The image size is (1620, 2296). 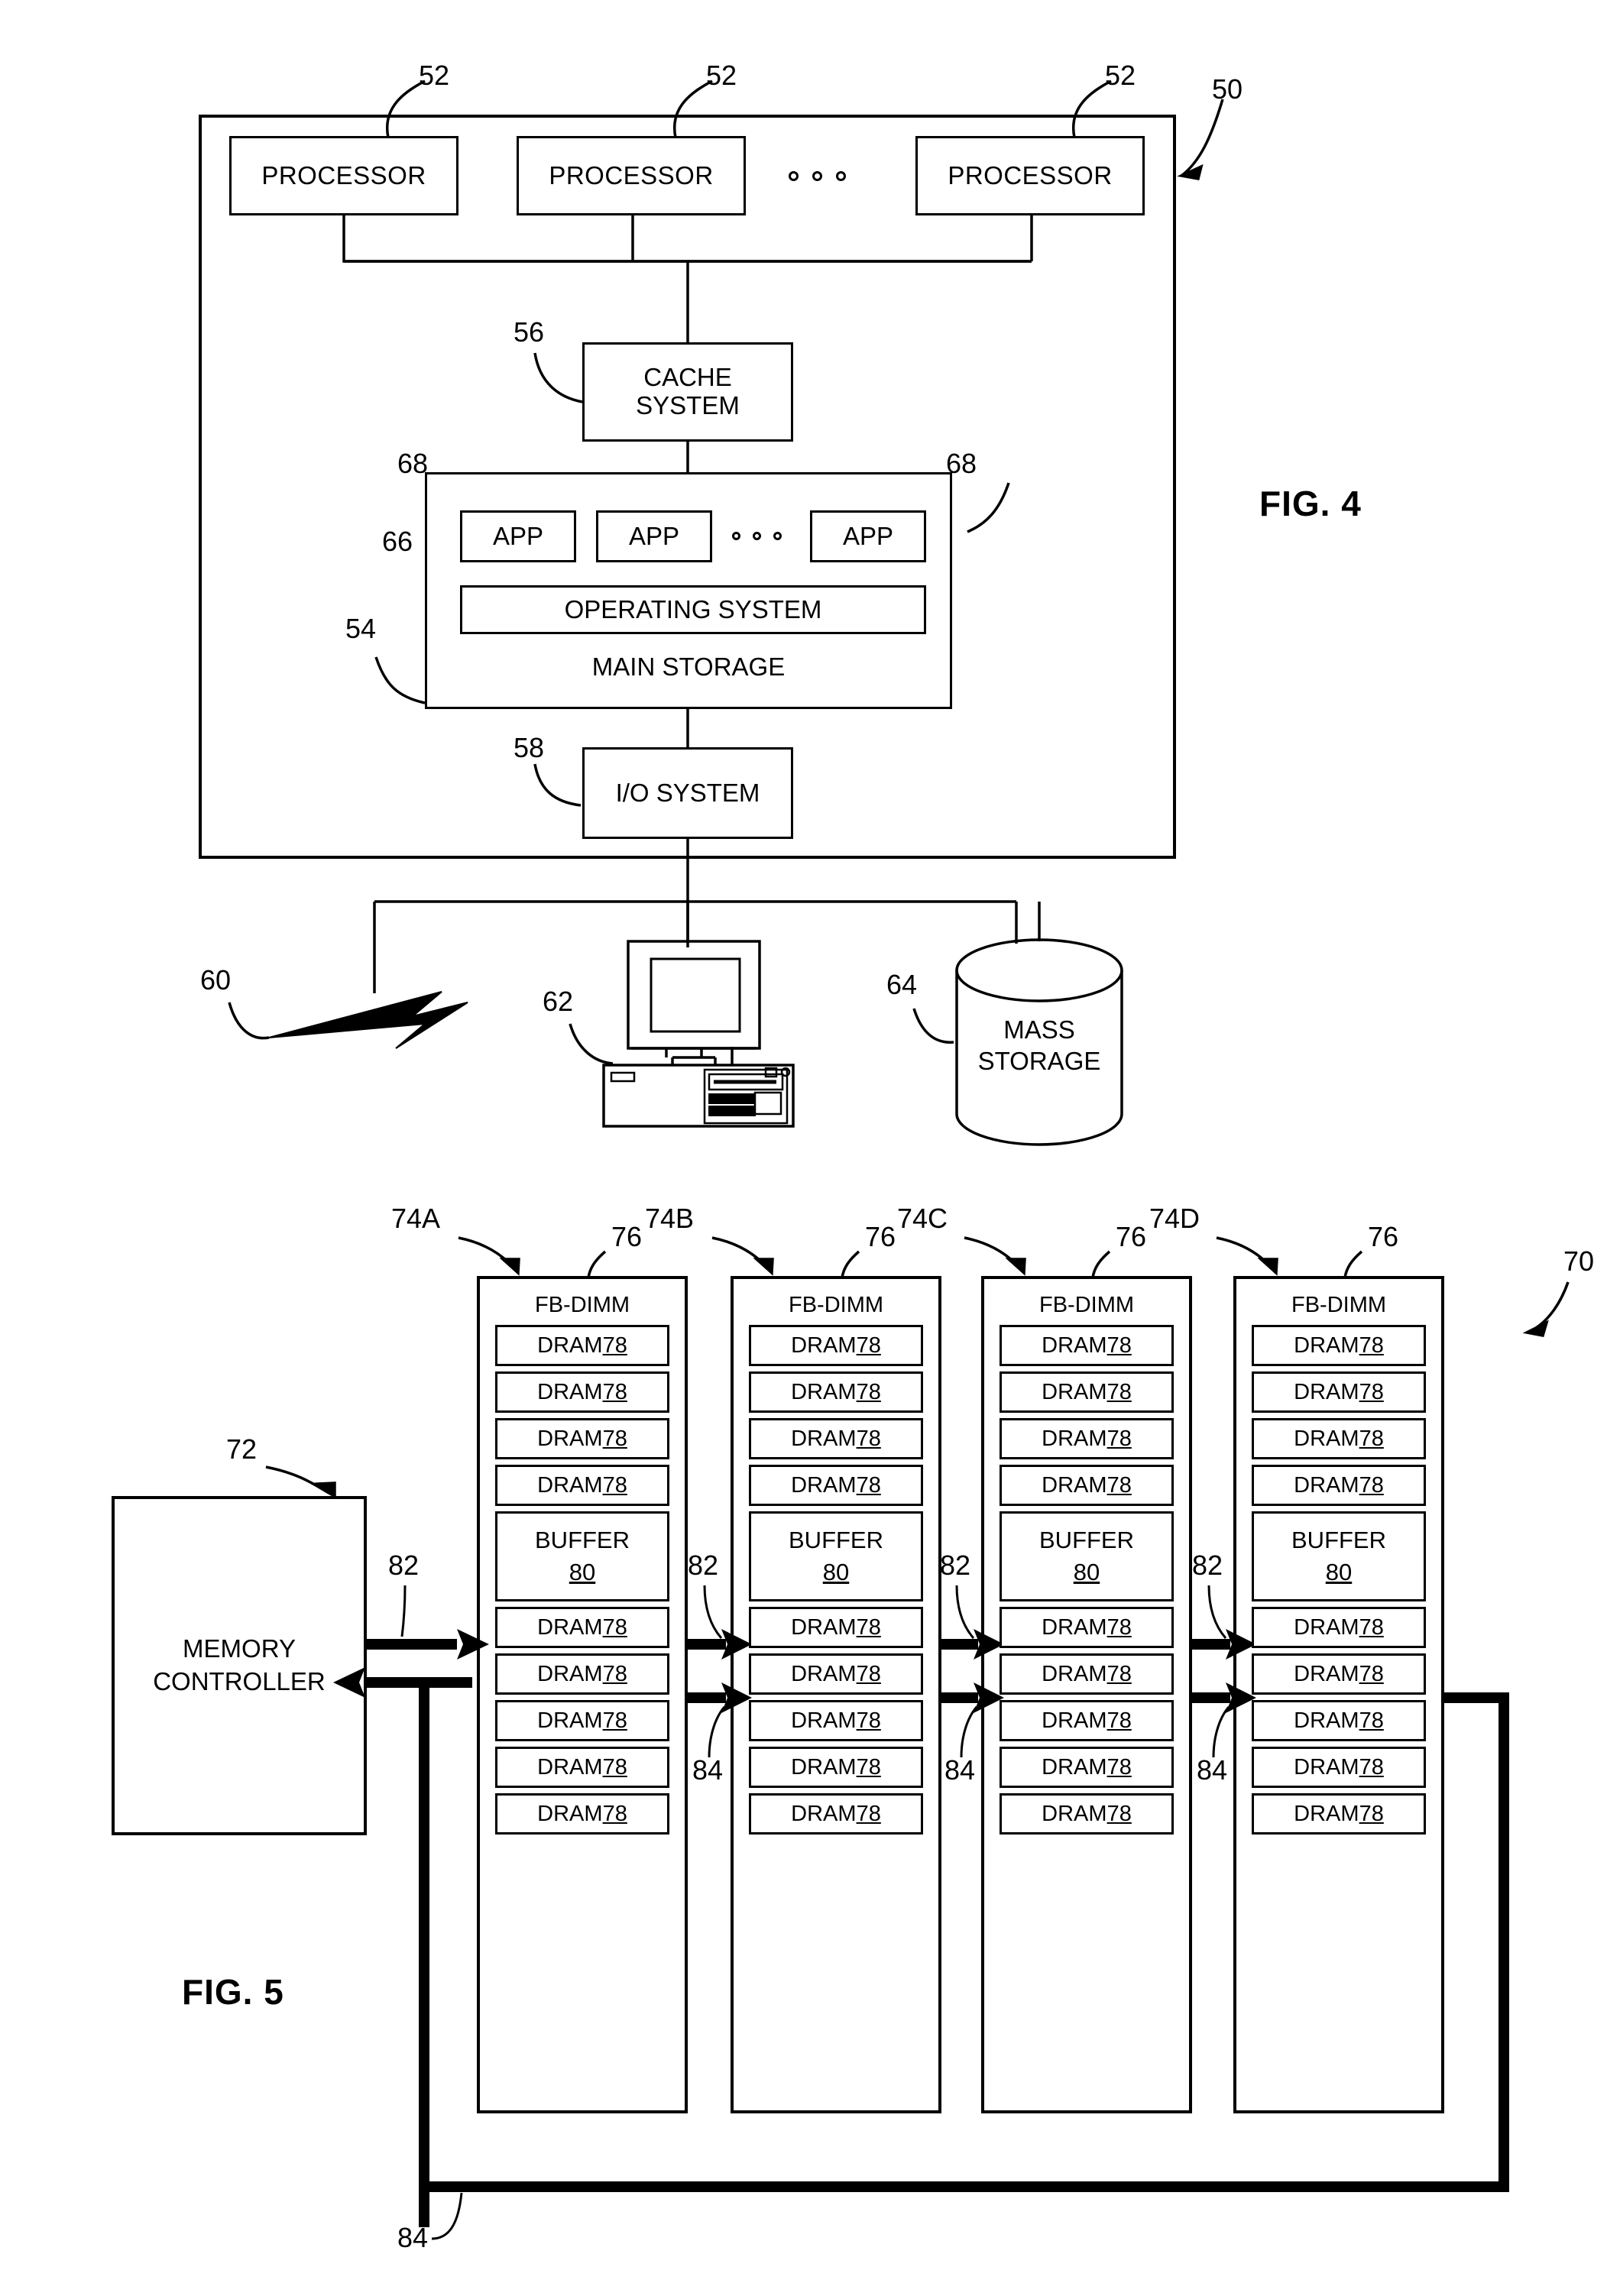 I want to click on ref-84-a: 84, so click(x=708, y=1770).